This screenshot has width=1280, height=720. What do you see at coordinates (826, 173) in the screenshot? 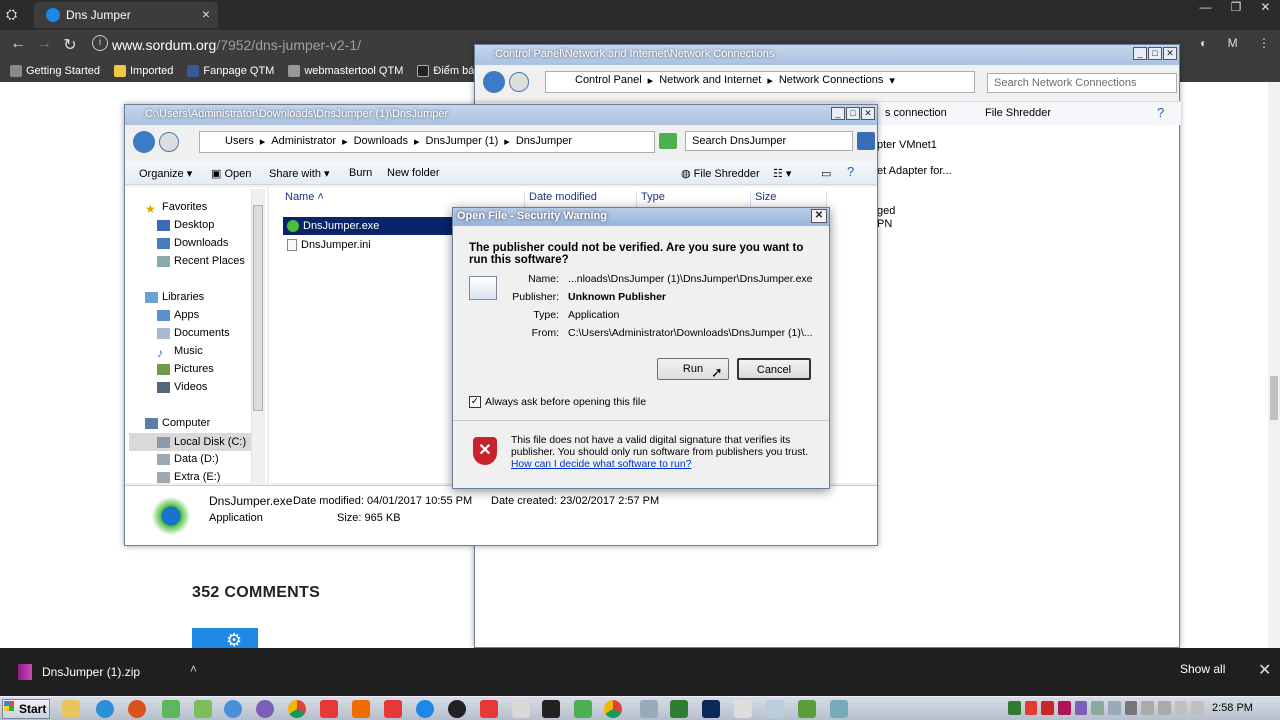
I see `preview-pane-icon: ▭` at bounding box center [826, 173].